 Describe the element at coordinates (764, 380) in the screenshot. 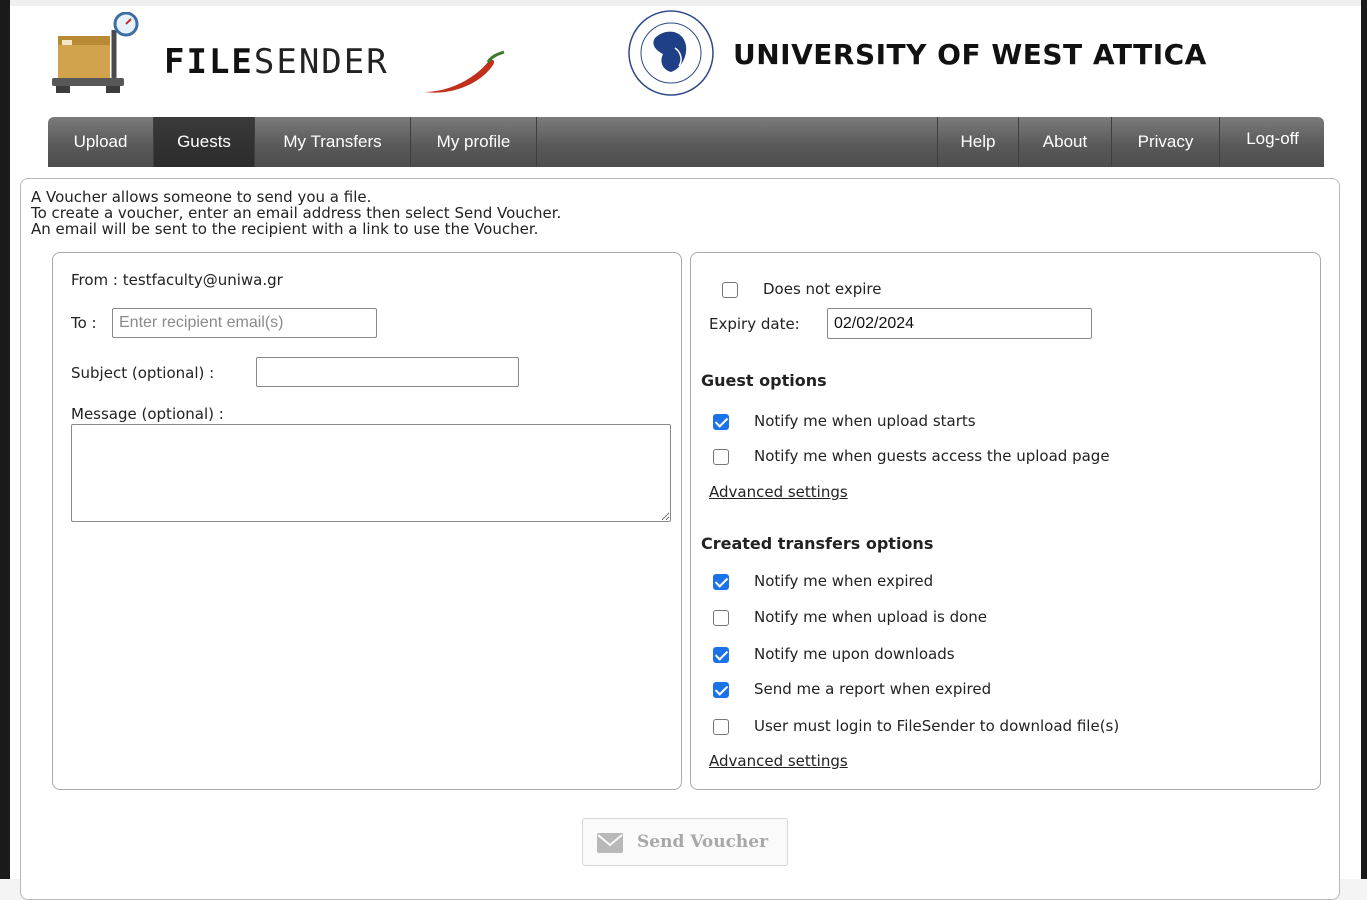

I see `guest-options-title: Guest options` at that location.